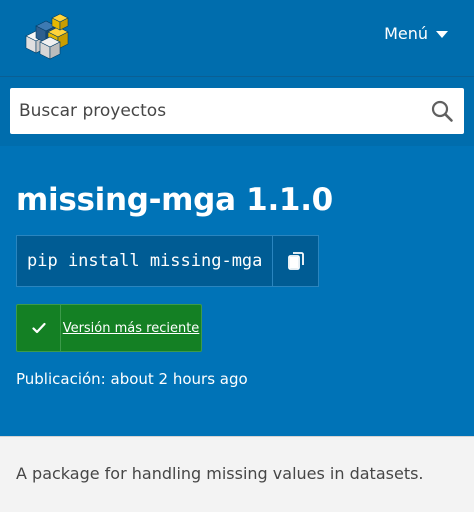 Image resolution: width=474 pixels, height=512 pixels. What do you see at coordinates (131, 328) in the screenshot?
I see `latest-version-link: Versión más reciente` at bounding box center [131, 328].